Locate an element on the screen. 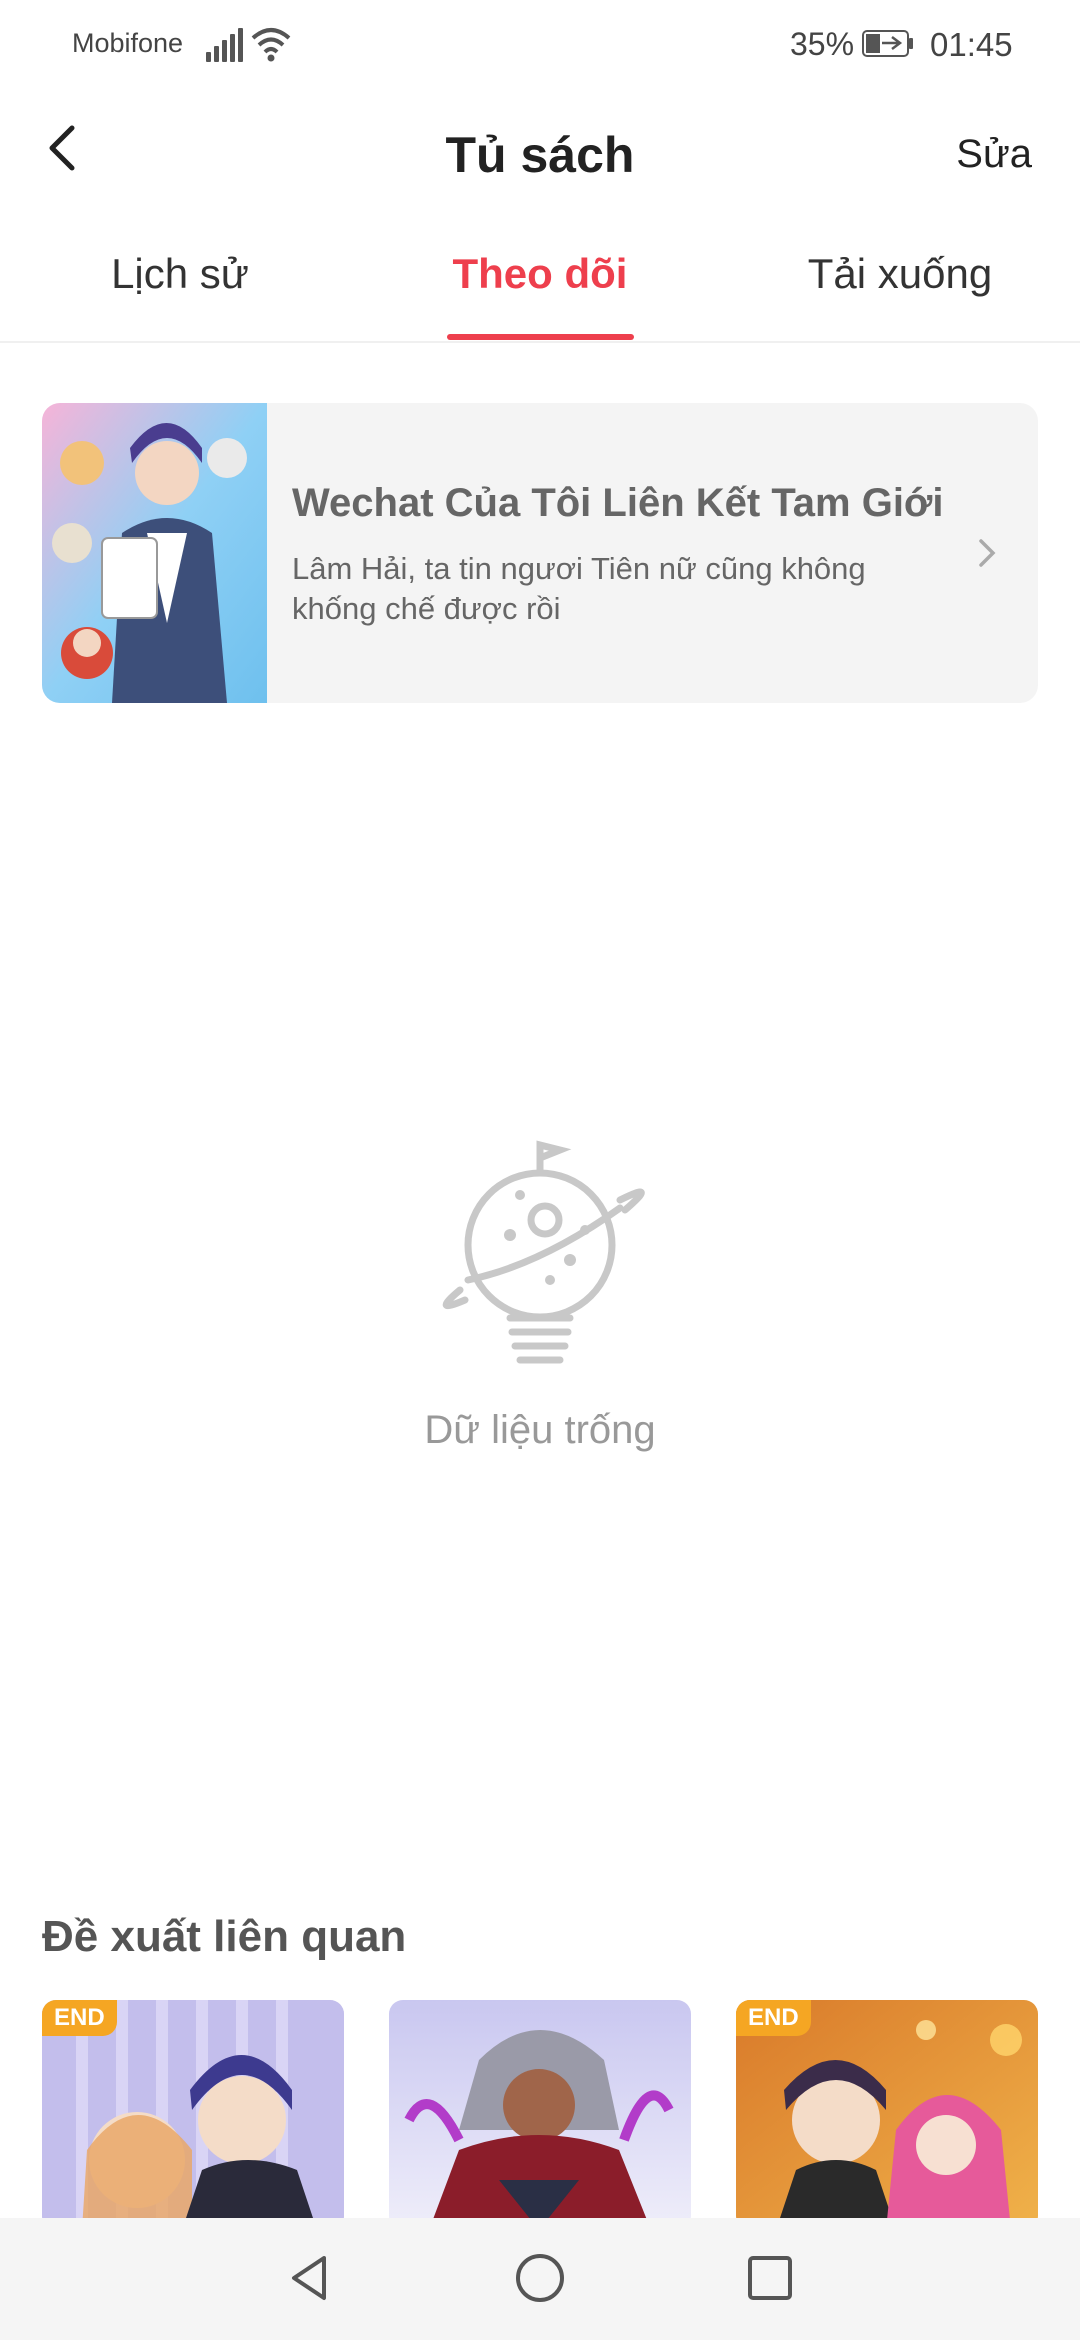 The height and width of the screenshot is (2340, 1080). nav-home-circle-icon is located at coordinates (540, 2278).